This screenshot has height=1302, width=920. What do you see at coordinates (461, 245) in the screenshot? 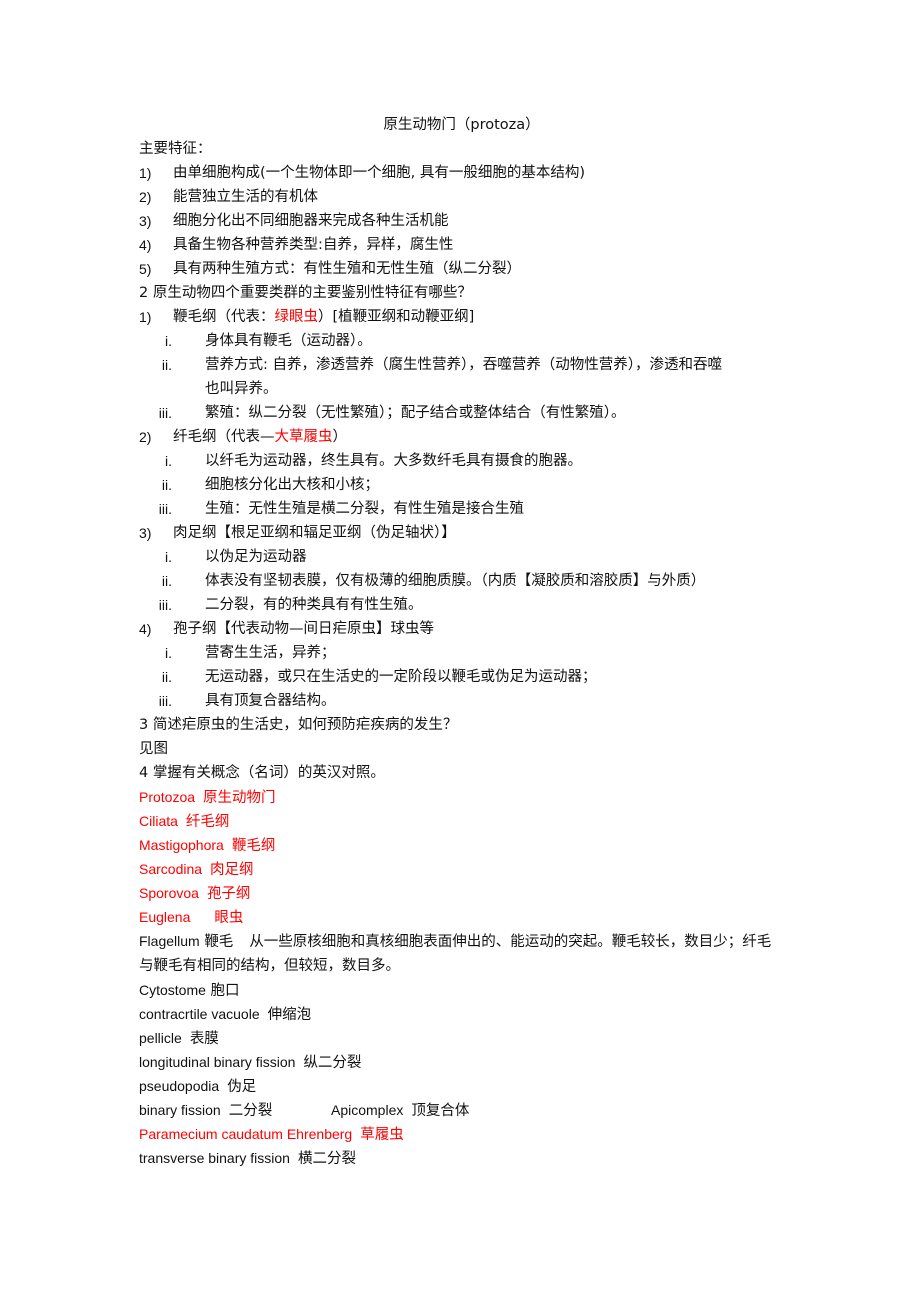
I see `feature-item: 4) 具备生物各种营养类型:自养，异样，腐生性` at bounding box center [461, 245].